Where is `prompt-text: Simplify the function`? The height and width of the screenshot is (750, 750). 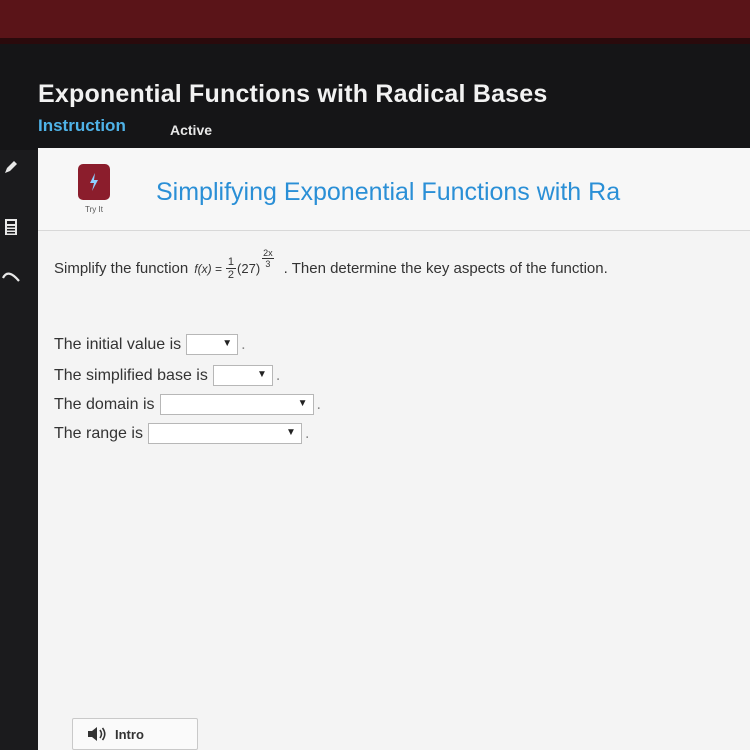 prompt-text: Simplify the function is located at coordinates (121, 268).